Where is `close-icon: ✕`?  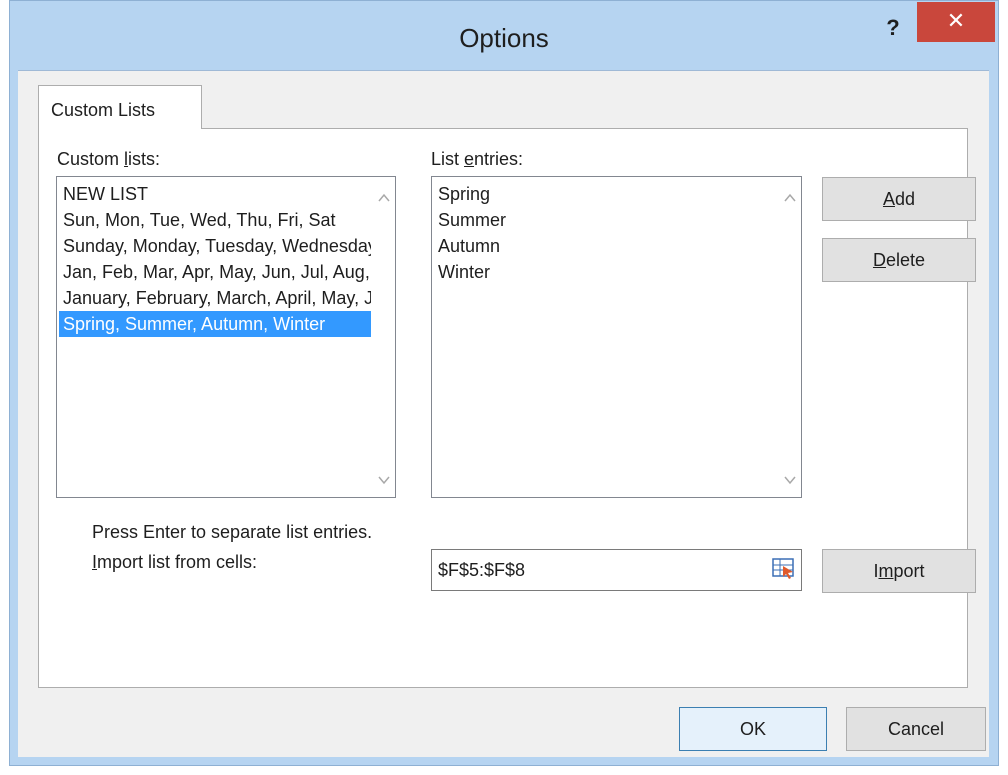 close-icon: ✕ is located at coordinates (956, 21).